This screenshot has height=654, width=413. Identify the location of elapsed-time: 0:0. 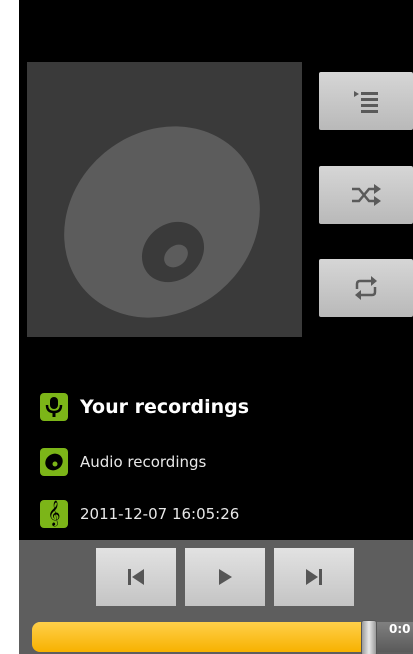
(400, 629).